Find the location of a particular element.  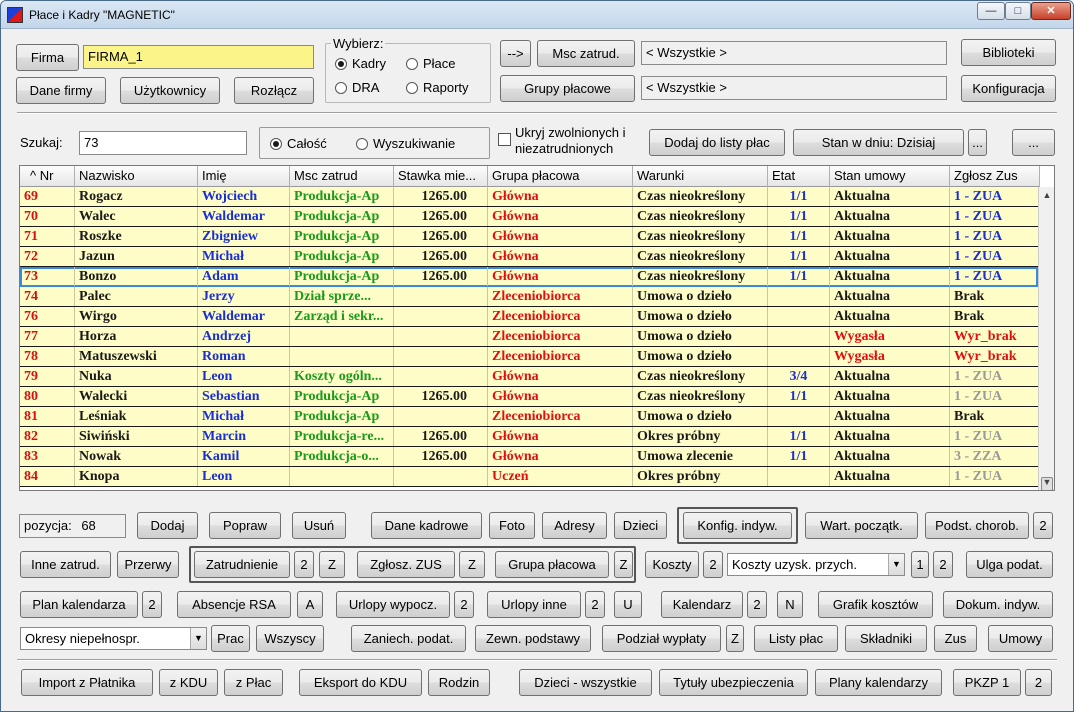

uzytkownicy-button: Użytkownicy is located at coordinates (170, 90).